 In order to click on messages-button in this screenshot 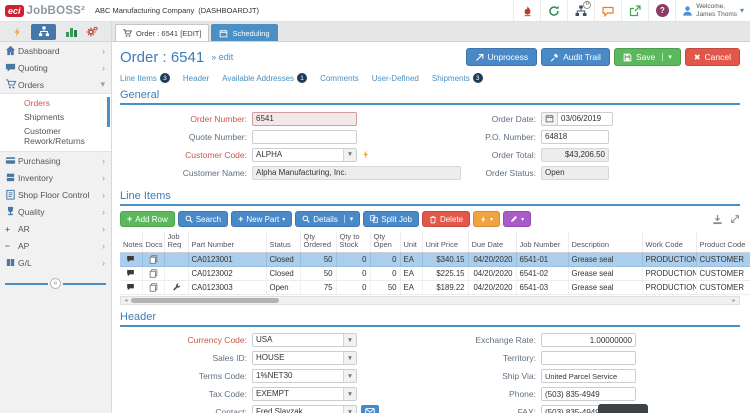, I will do `click(607, 10)`.